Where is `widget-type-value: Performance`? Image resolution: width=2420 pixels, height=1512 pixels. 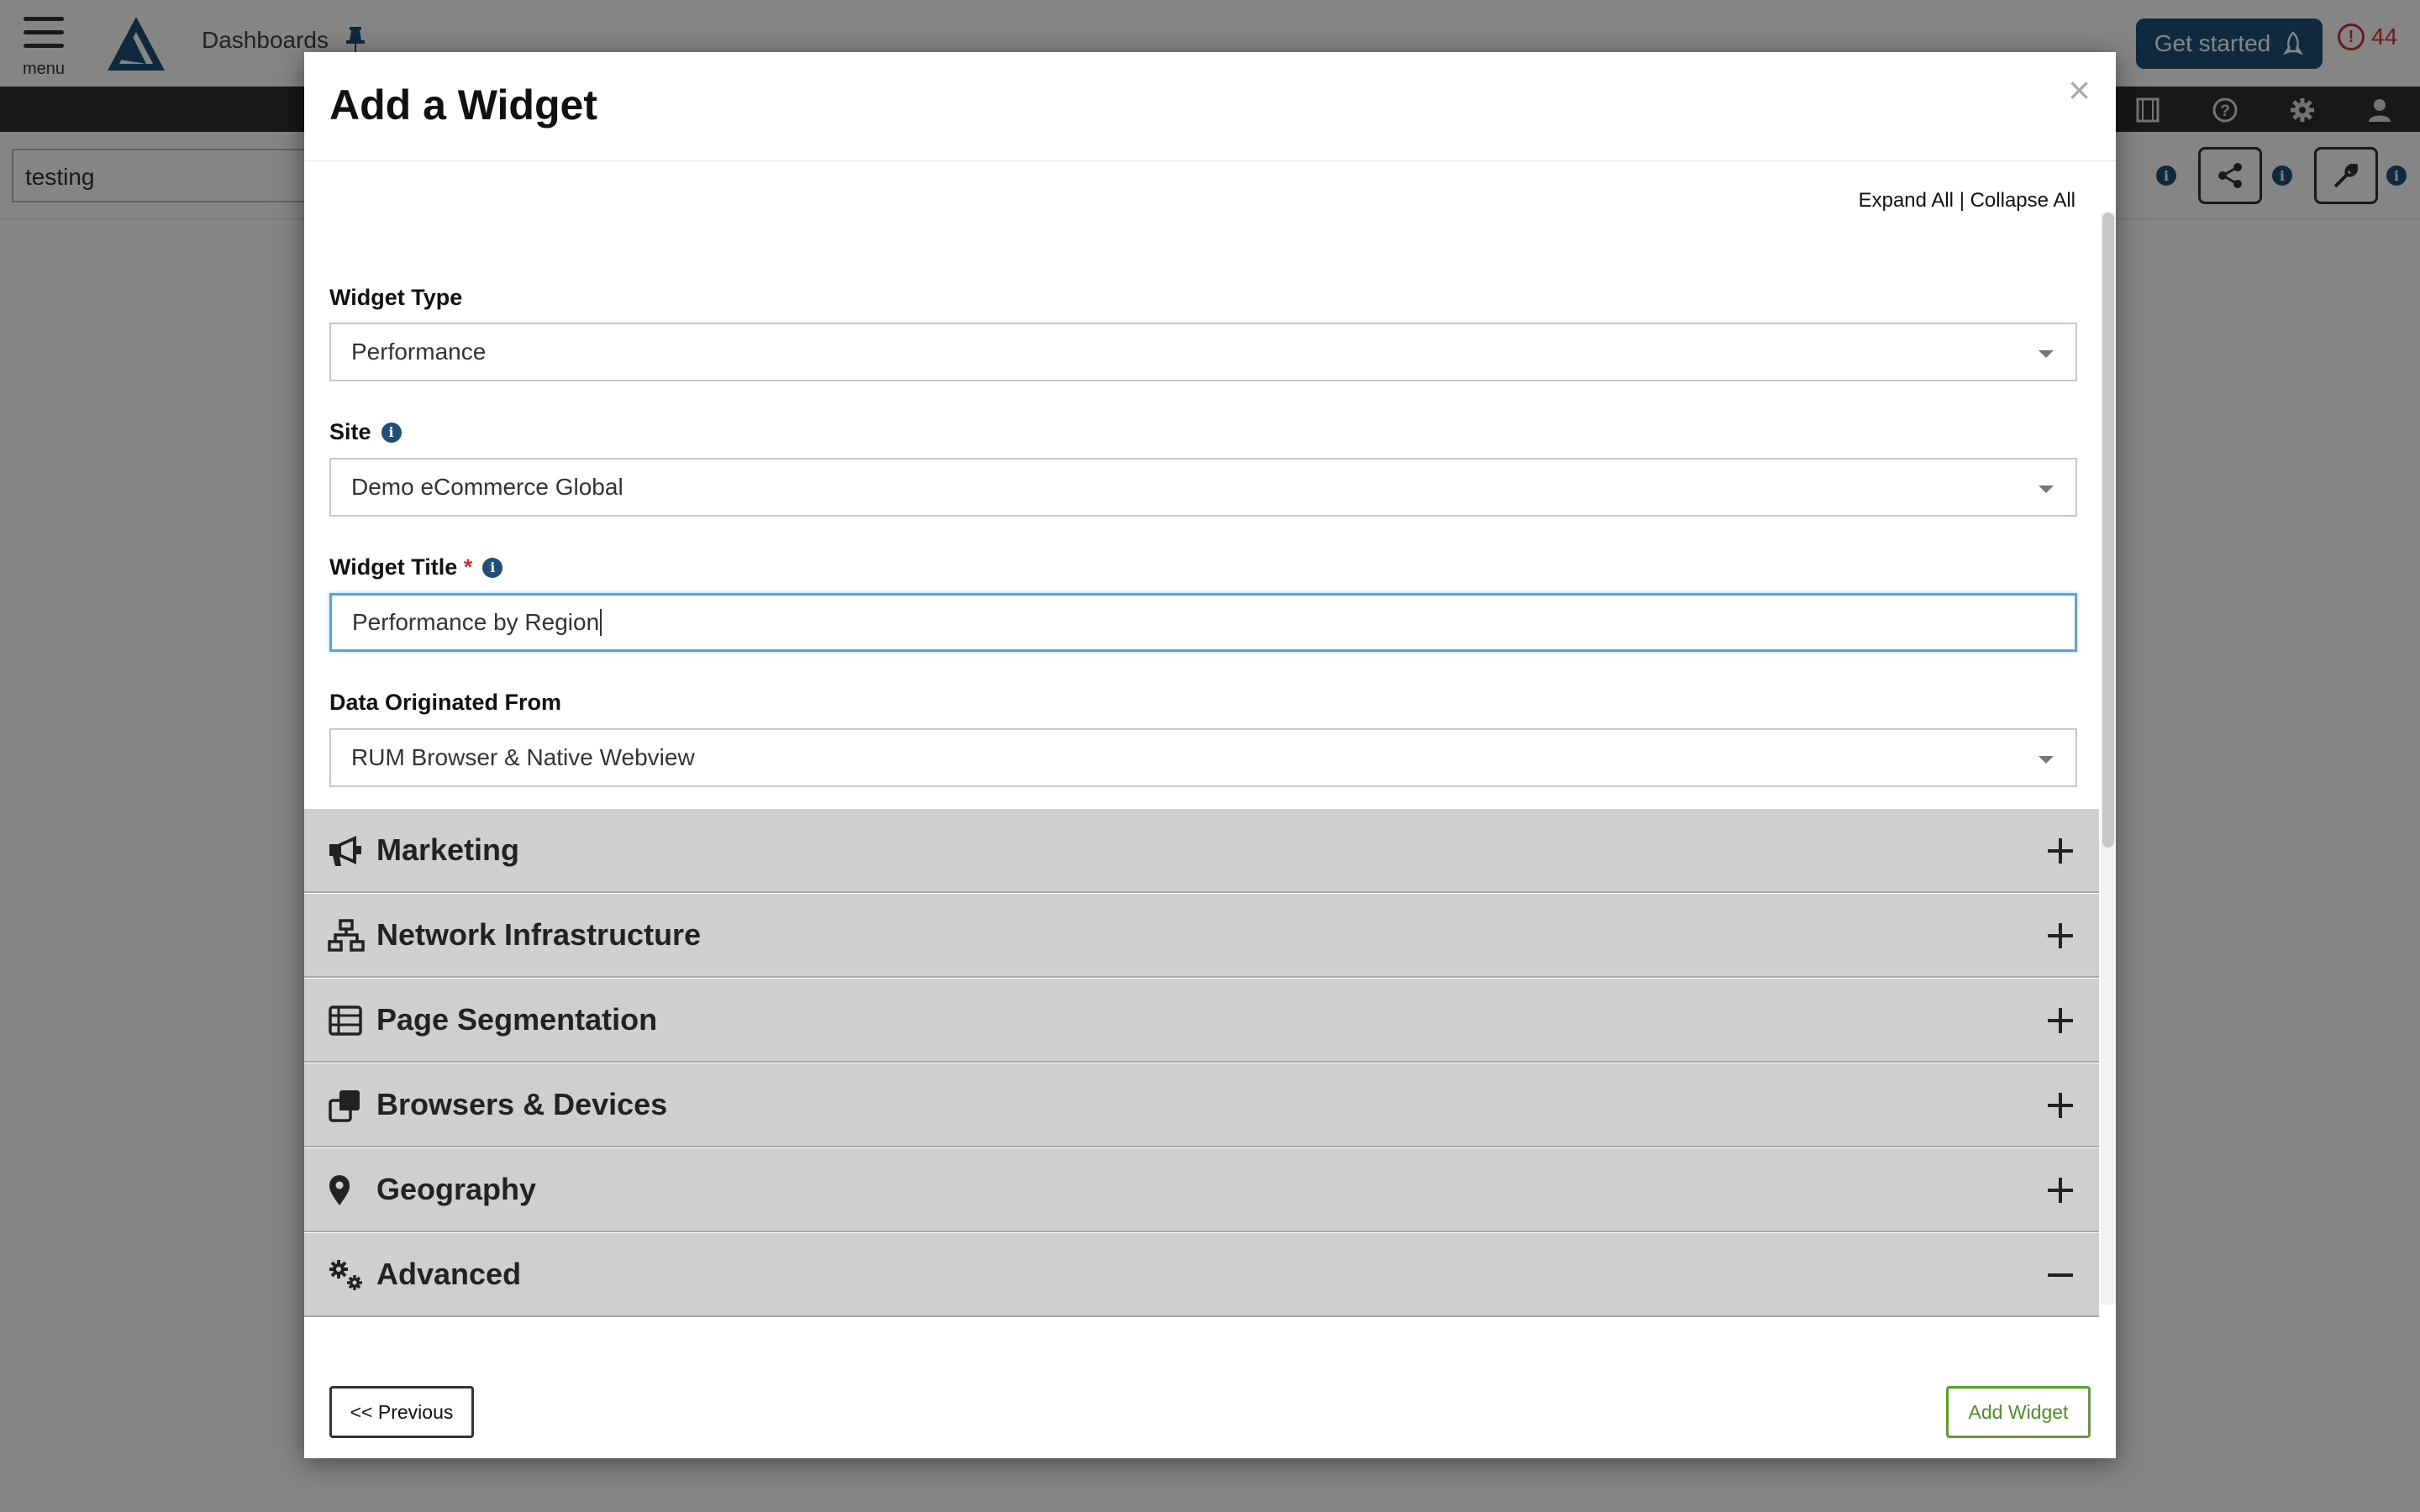 widget-type-value: Performance is located at coordinates (419, 352).